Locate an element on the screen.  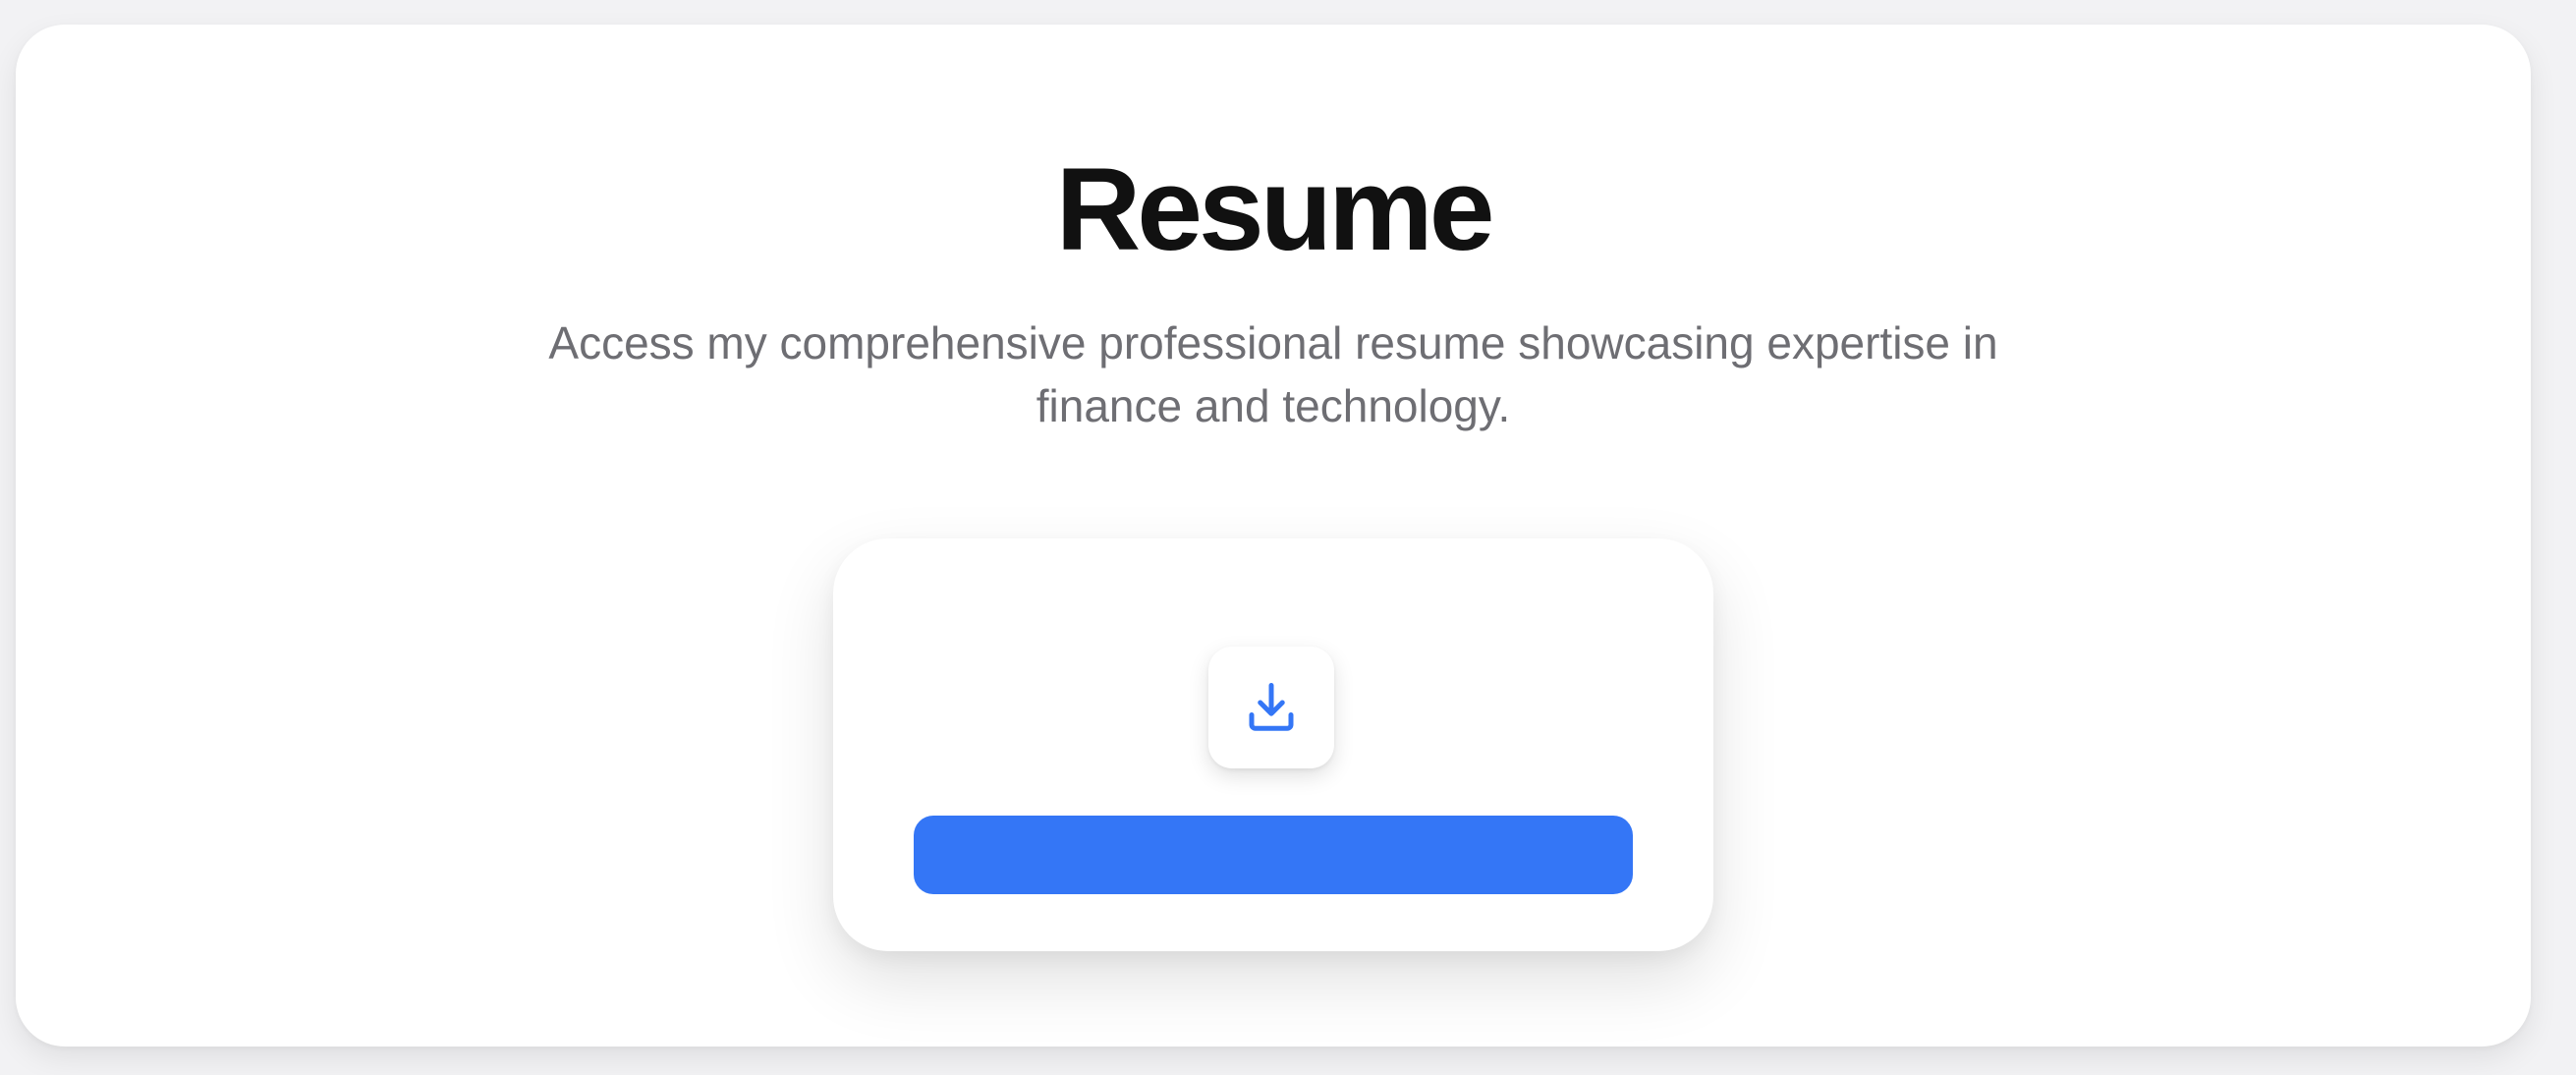
resume-download-card is located at coordinates (1273, 744).